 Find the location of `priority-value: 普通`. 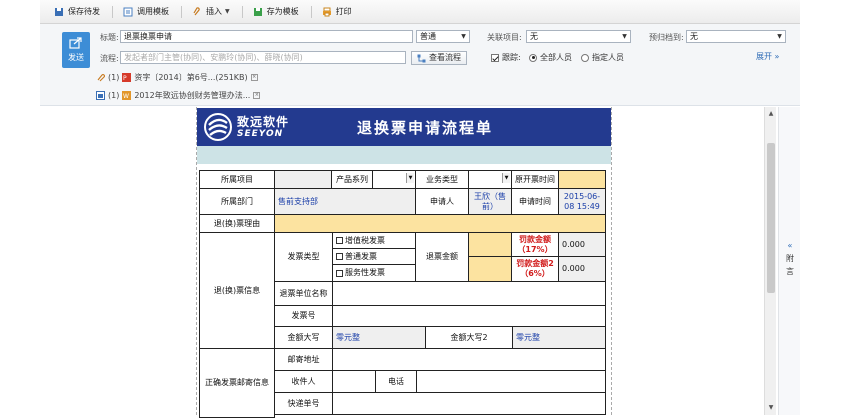

priority-value: 普通 is located at coordinates (428, 36).